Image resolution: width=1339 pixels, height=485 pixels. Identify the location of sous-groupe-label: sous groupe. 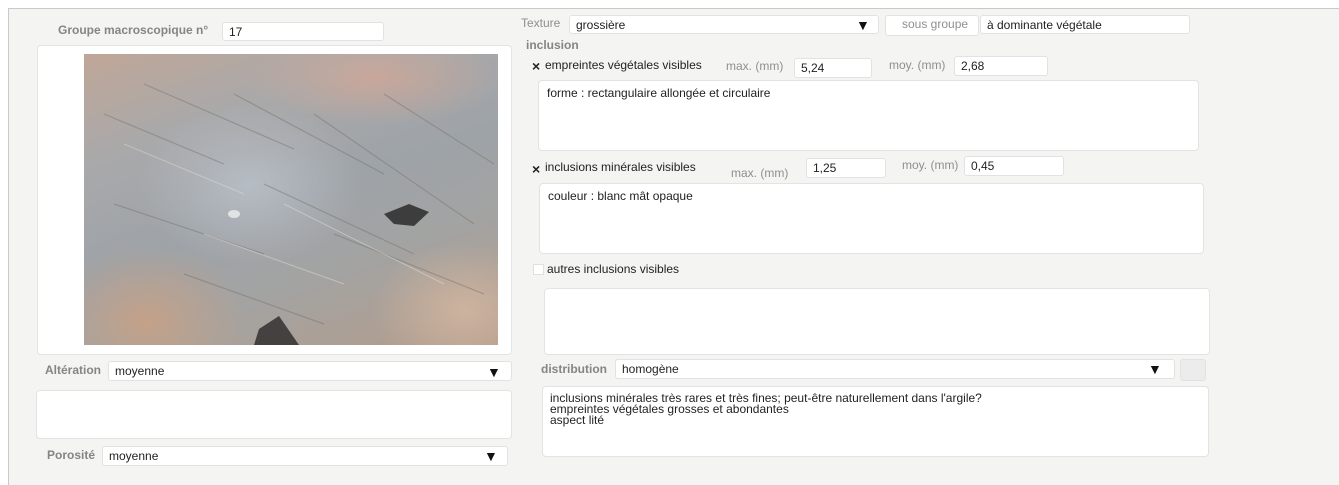
(935, 24).